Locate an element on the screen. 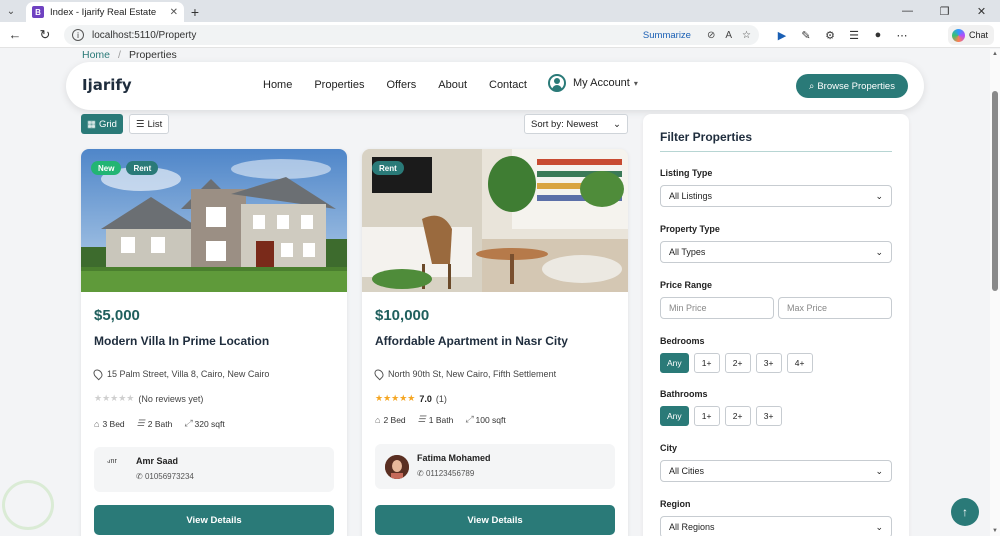 This screenshot has height=536, width=1000. bedrooms-3plus: 3+ is located at coordinates (768, 363).